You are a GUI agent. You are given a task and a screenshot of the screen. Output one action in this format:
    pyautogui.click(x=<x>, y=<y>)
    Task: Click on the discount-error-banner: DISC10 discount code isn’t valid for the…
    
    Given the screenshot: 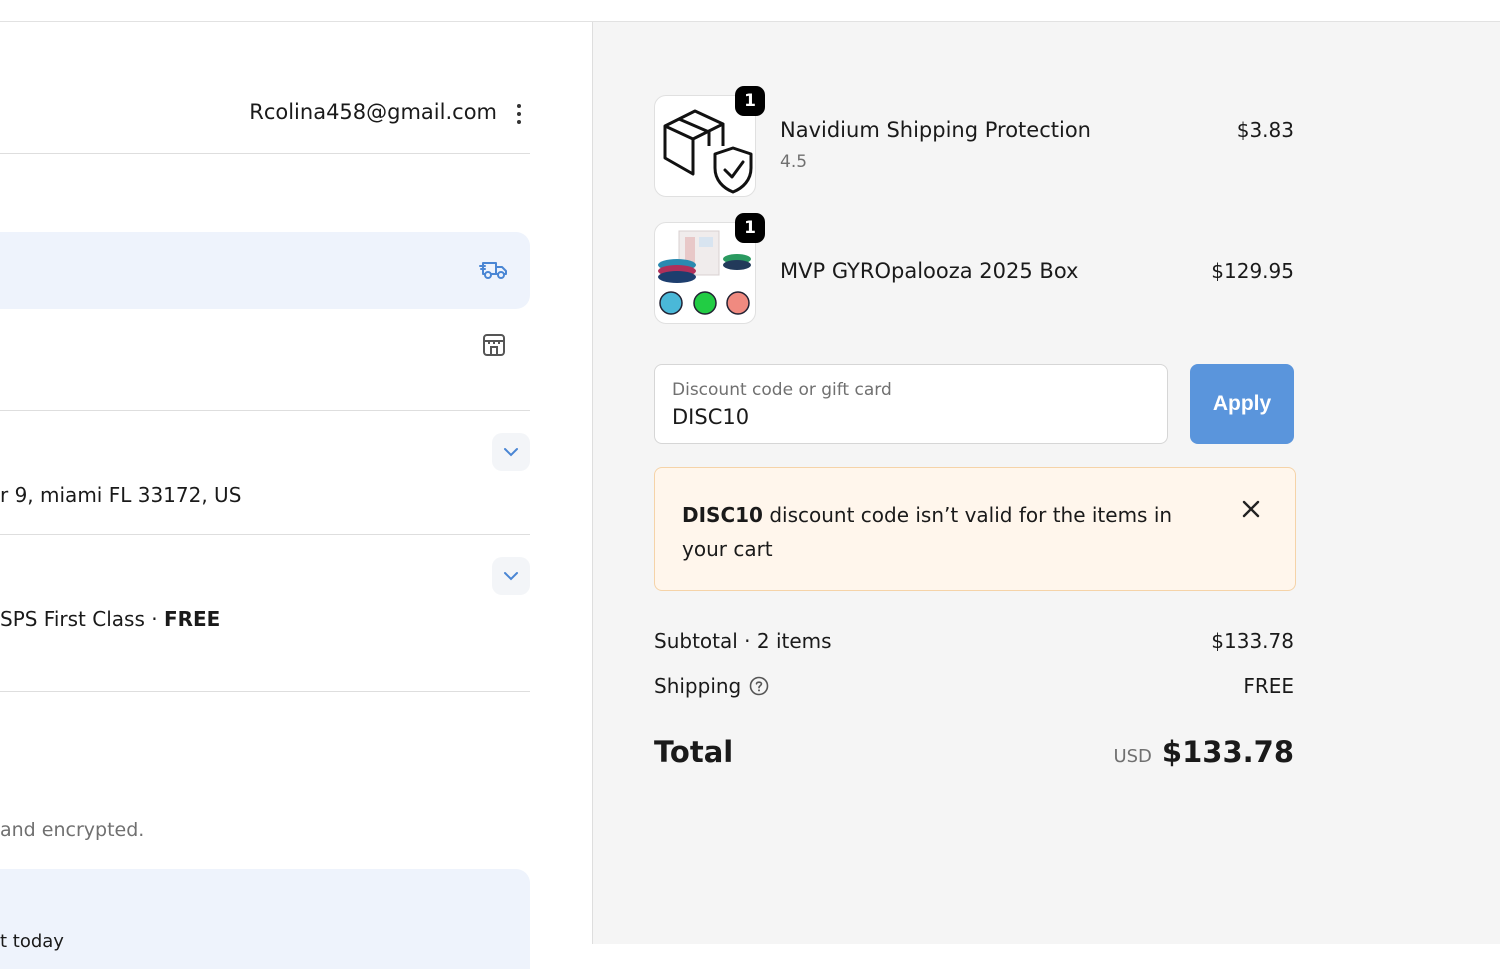 What is the action you would take?
    pyautogui.click(x=975, y=529)
    